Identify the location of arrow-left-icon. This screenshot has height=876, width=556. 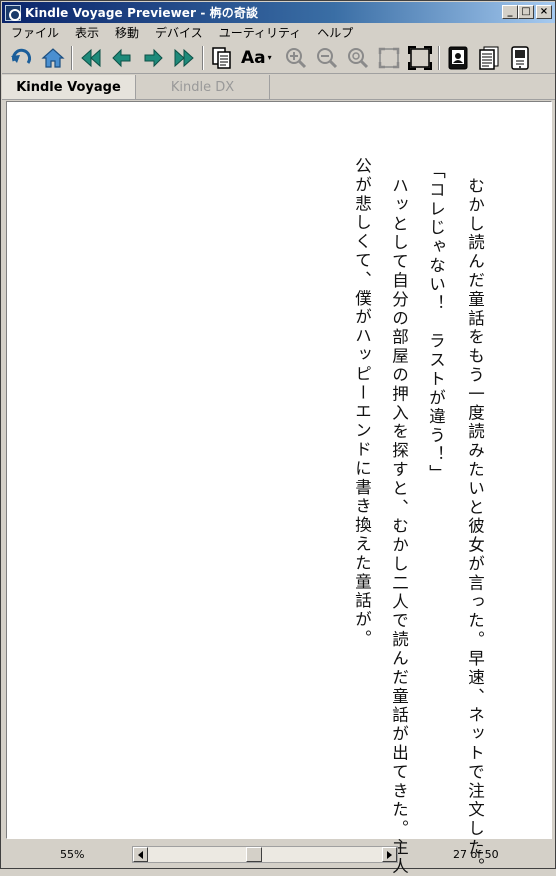
(140, 854).